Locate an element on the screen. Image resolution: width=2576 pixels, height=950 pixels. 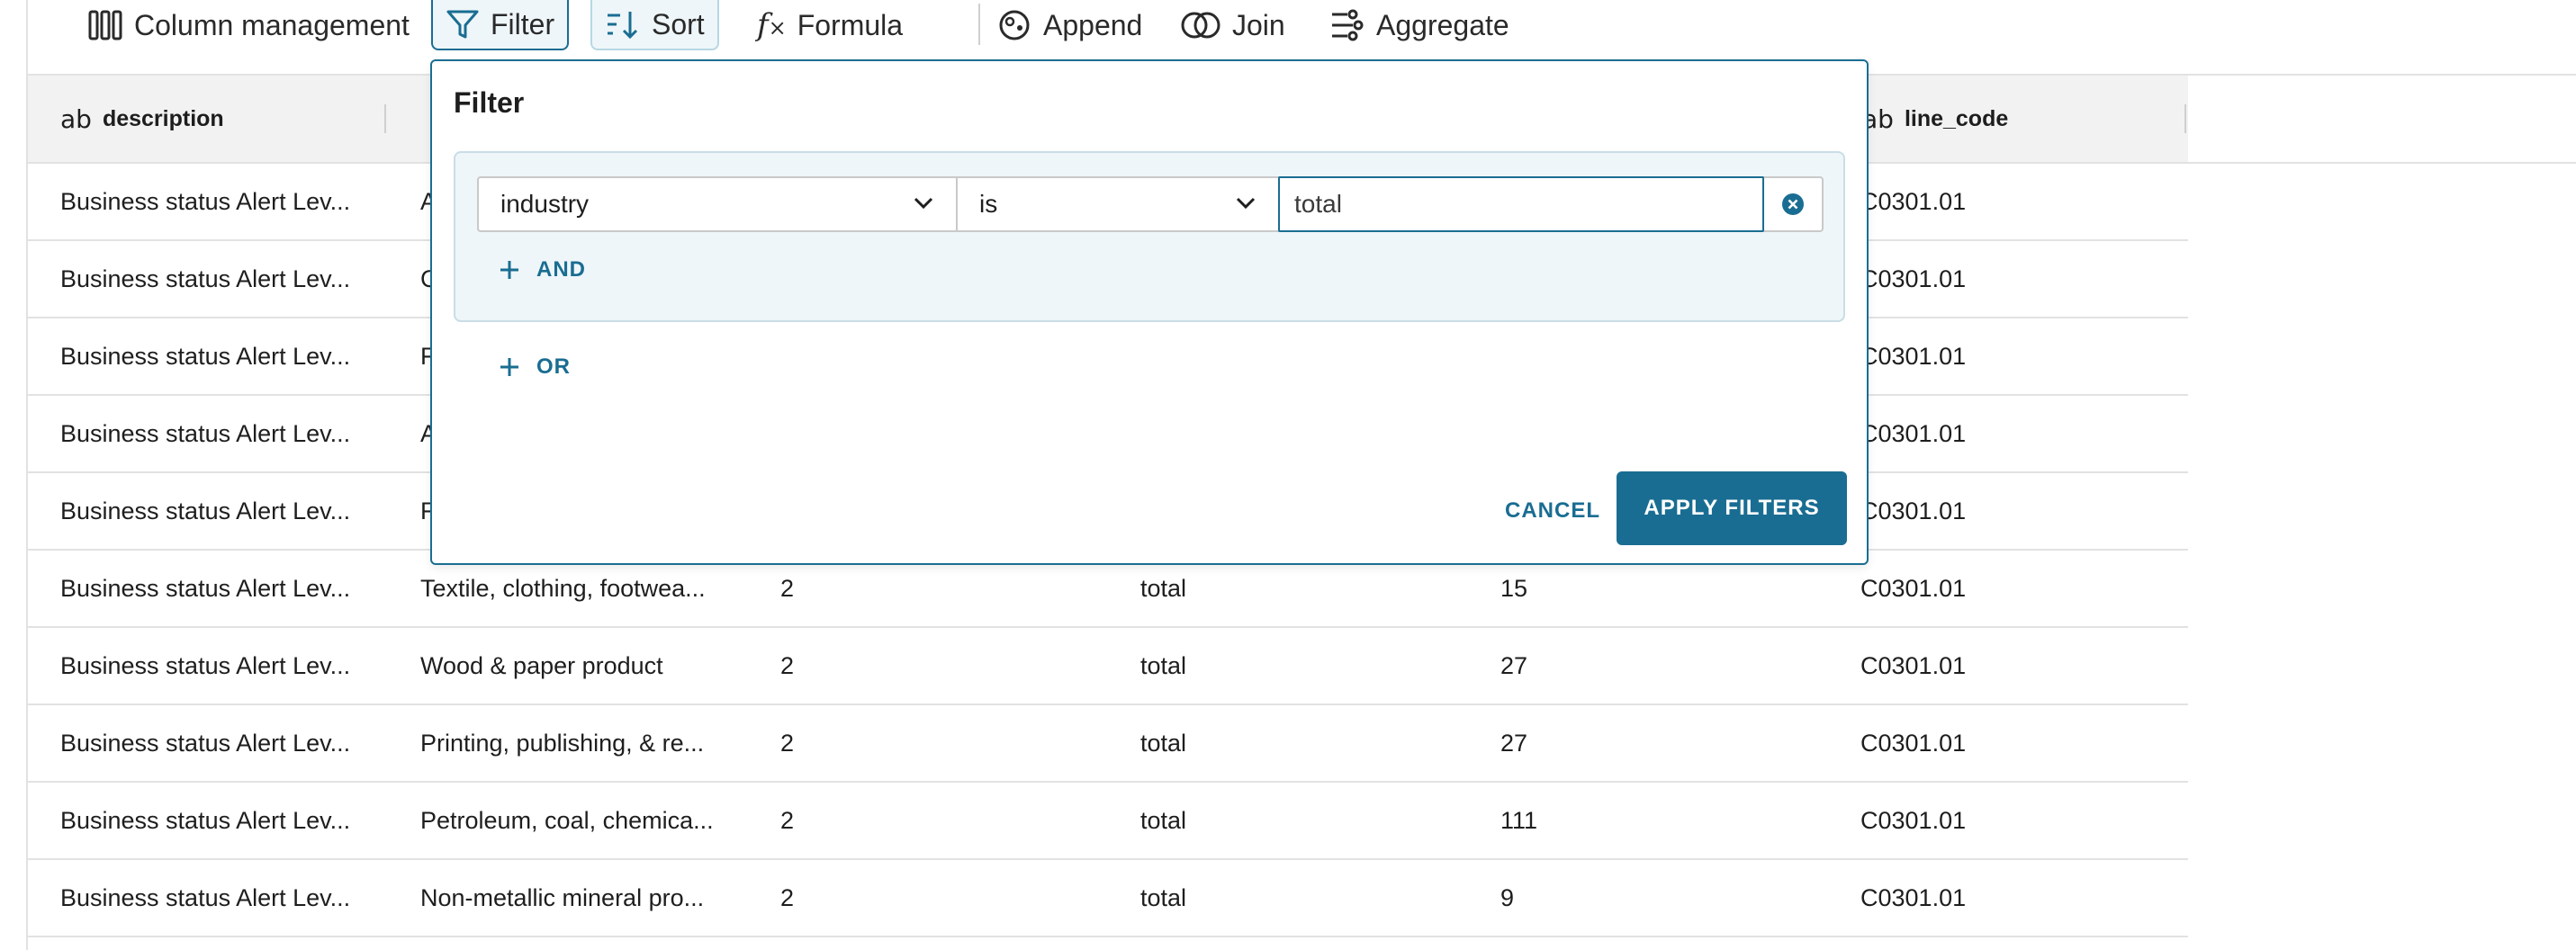
table-cell-count: 9 is located at coordinates (1507, 897).